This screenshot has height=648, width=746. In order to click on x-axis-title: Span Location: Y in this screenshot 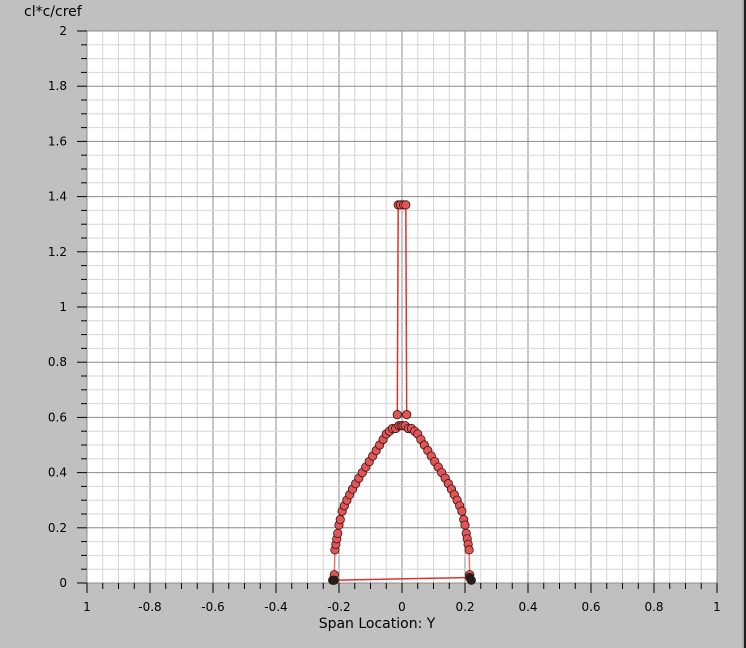, I will do `click(377, 624)`.